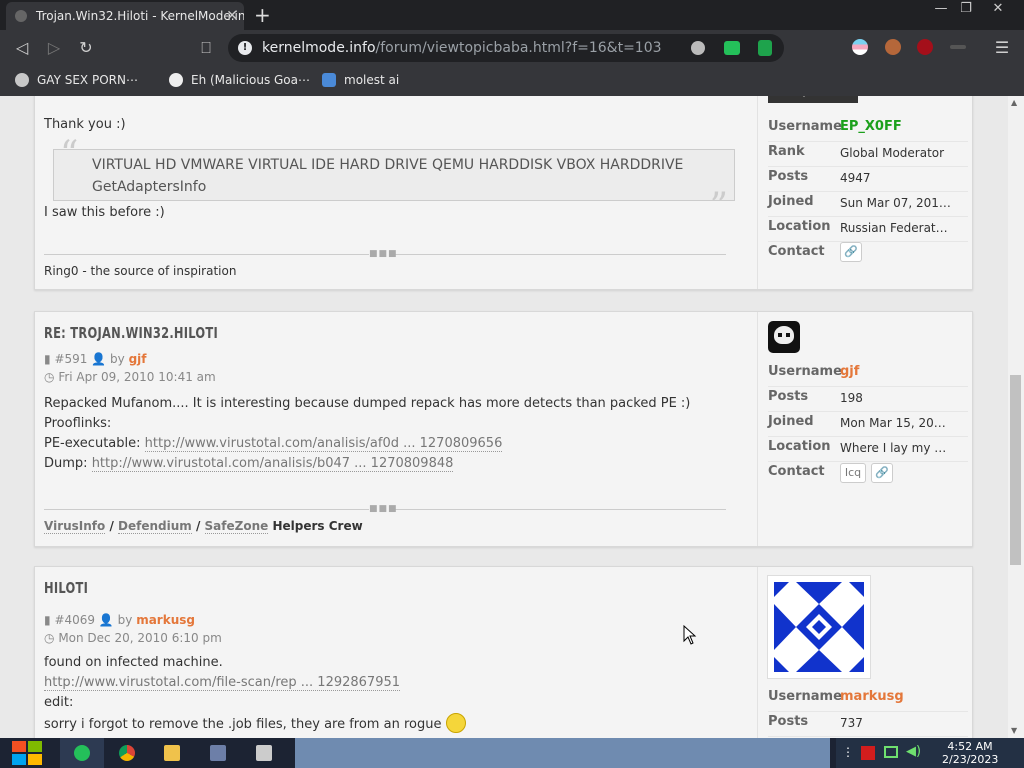 The height and width of the screenshot is (768, 1024). Describe the element at coordinates (897, 126) in the screenshot. I see `username-link: EP_X0FF` at that location.